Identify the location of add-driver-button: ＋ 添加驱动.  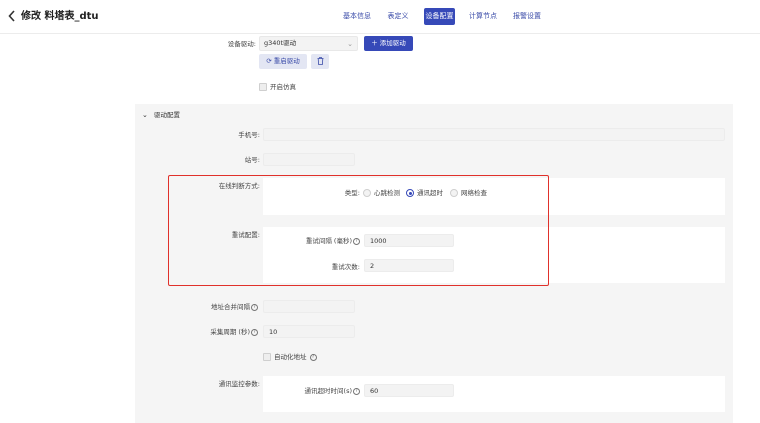
(388, 43).